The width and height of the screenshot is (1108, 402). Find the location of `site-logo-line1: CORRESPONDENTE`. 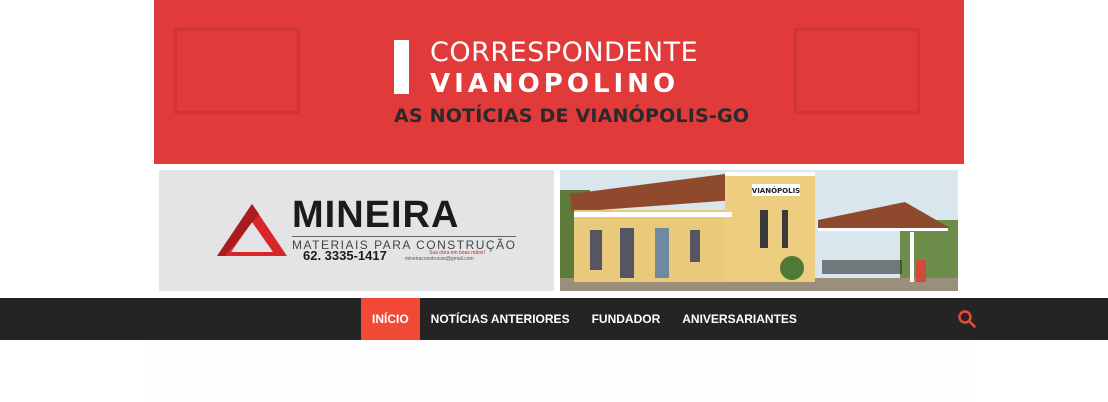

site-logo-line1: CORRESPONDENTE is located at coordinates (564, 52).